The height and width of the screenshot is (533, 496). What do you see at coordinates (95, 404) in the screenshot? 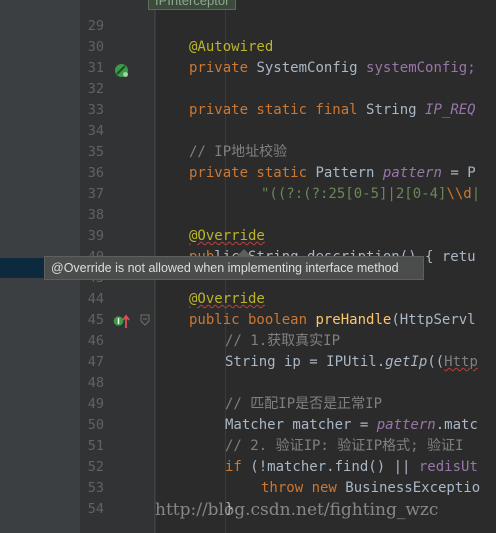
I see `line-number: 49` at bounding box center [95, 404].